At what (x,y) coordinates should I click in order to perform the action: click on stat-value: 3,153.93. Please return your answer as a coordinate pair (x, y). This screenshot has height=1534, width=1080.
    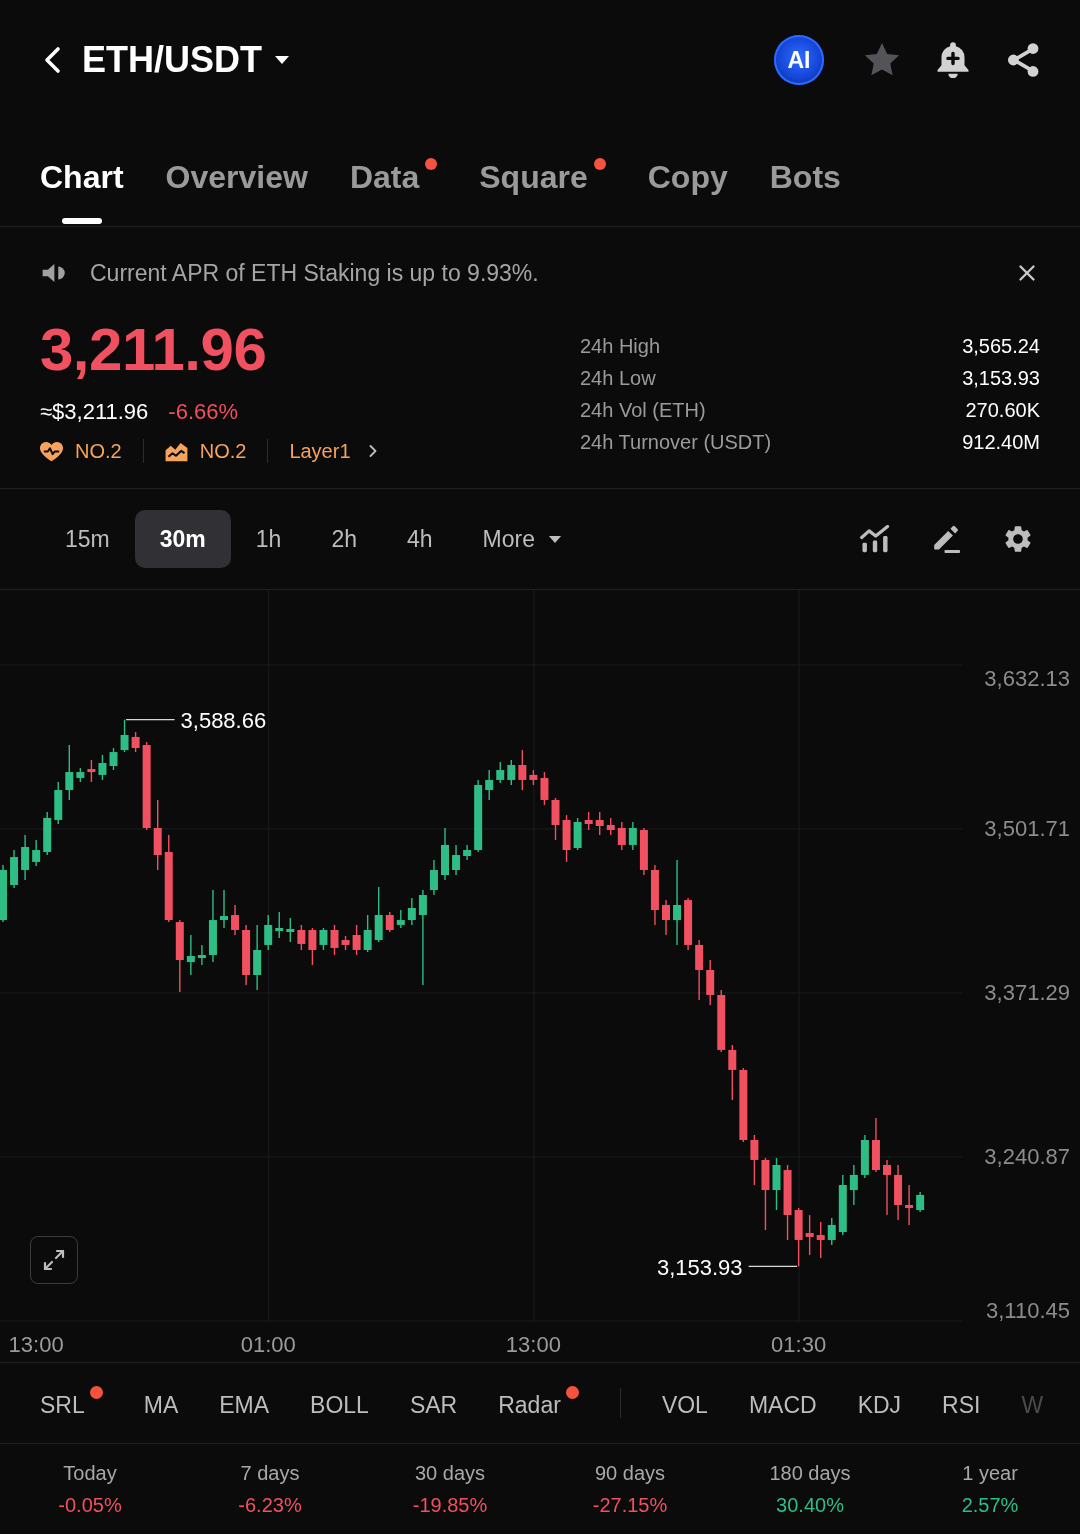
    Looking at the image, I should click on (1001, 378).